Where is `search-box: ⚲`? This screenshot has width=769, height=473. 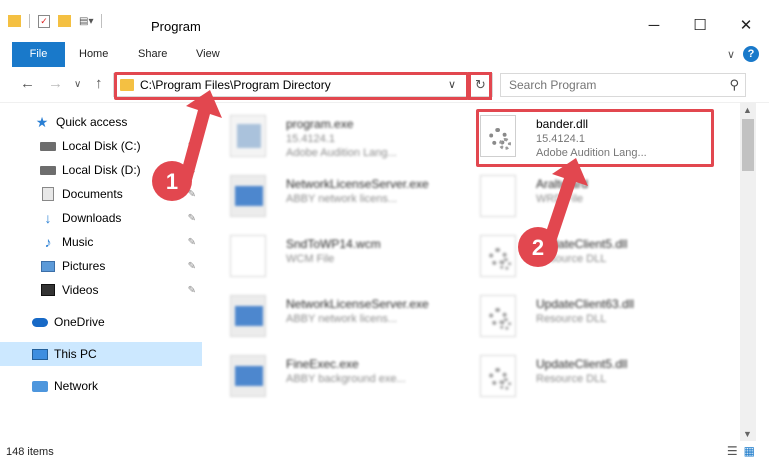
search-box: ⚲ is located at coordinates (623, 85).